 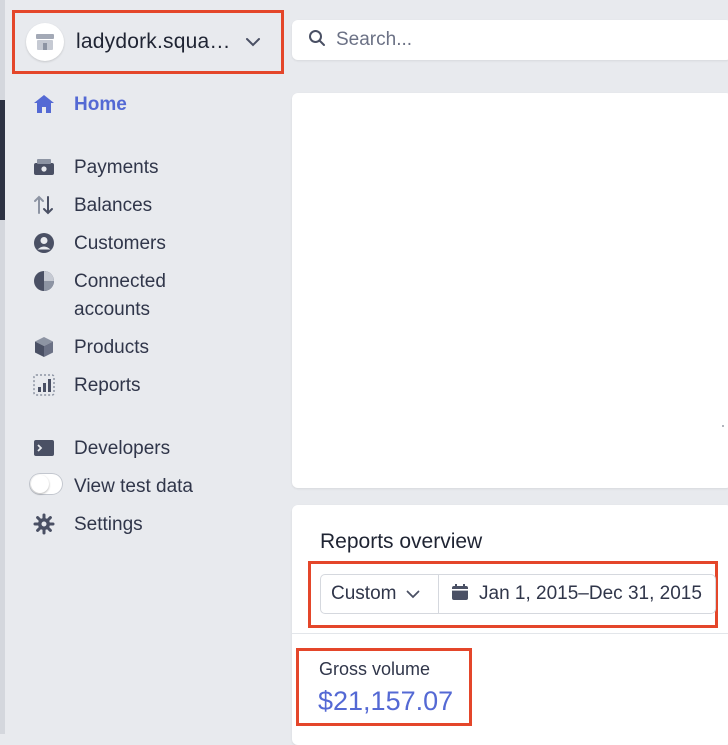 I want to click on sidebar-item-connected-accounts: Connected accounts, so click(x=99, y=296).